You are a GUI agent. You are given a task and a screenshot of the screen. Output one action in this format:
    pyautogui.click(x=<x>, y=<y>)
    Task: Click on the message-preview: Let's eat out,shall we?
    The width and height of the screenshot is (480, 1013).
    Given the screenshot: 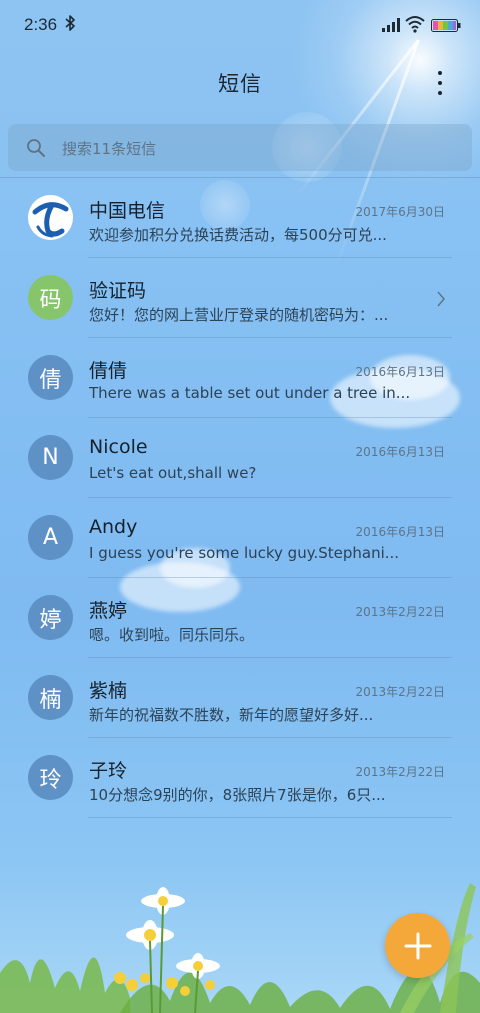 What is the action you would take?
    pyautogui.click(x=173, y=473)
    